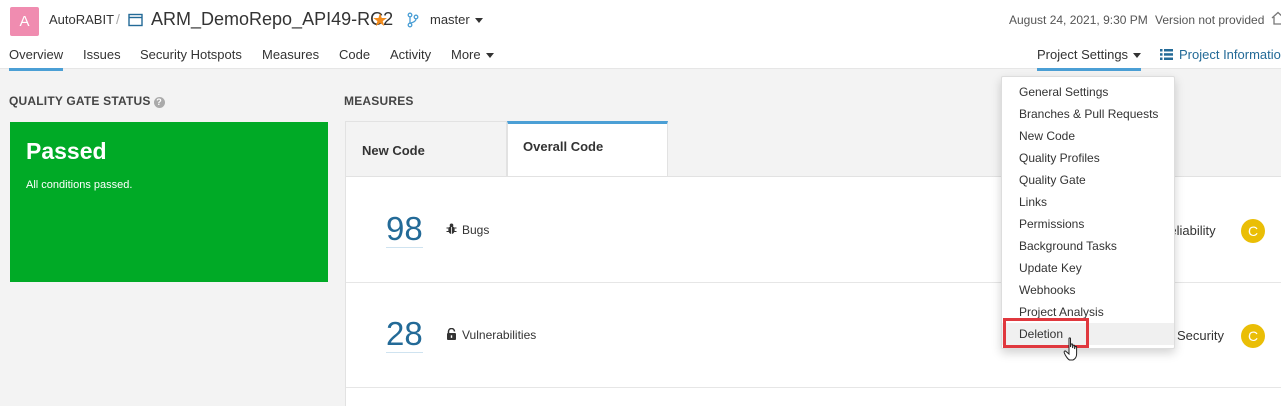 This screenshot has height=406, width=1281. I want to click on vulnerabilities-label: Vulnerabilities, so click(499, 335).